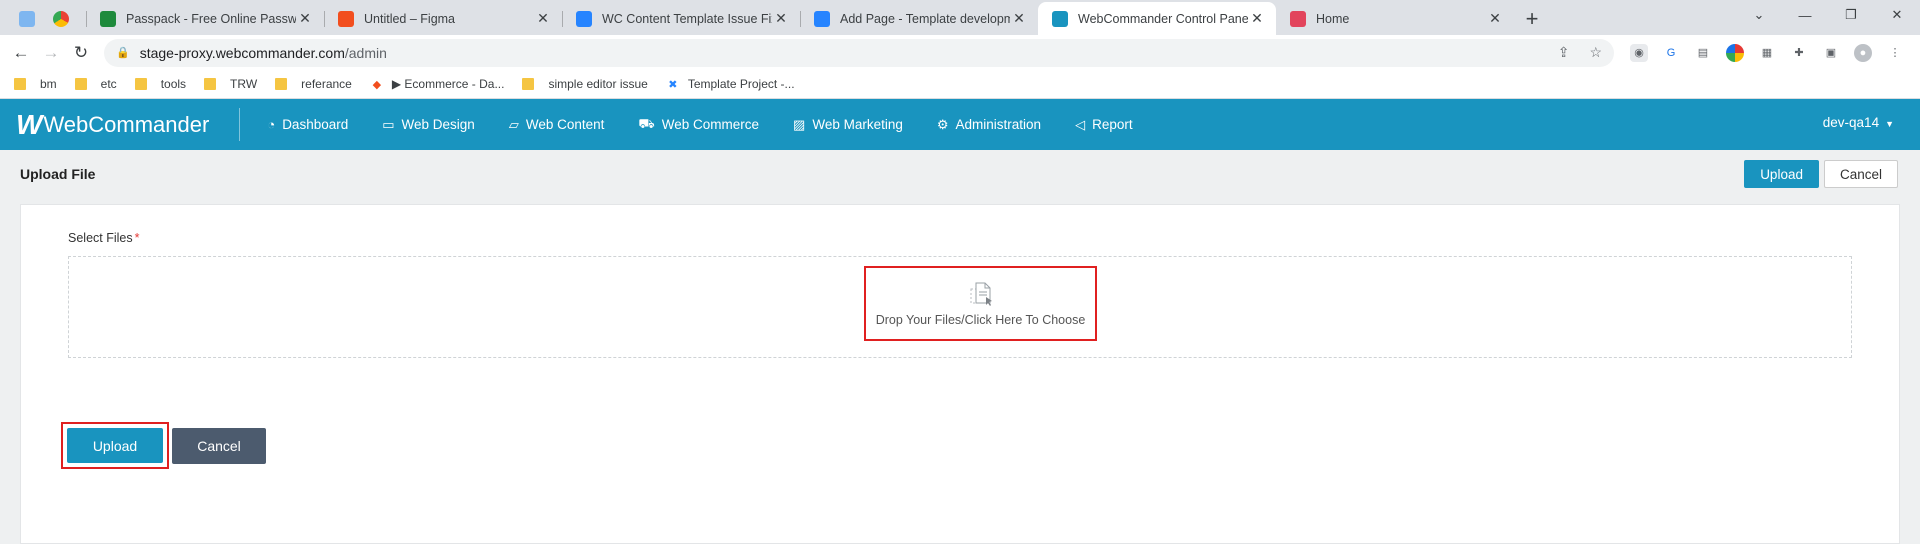  What do you see at coordinates (35, 84) in the screenshot?
I see `bookmark-item: bm` at bounding box center [35, 84].